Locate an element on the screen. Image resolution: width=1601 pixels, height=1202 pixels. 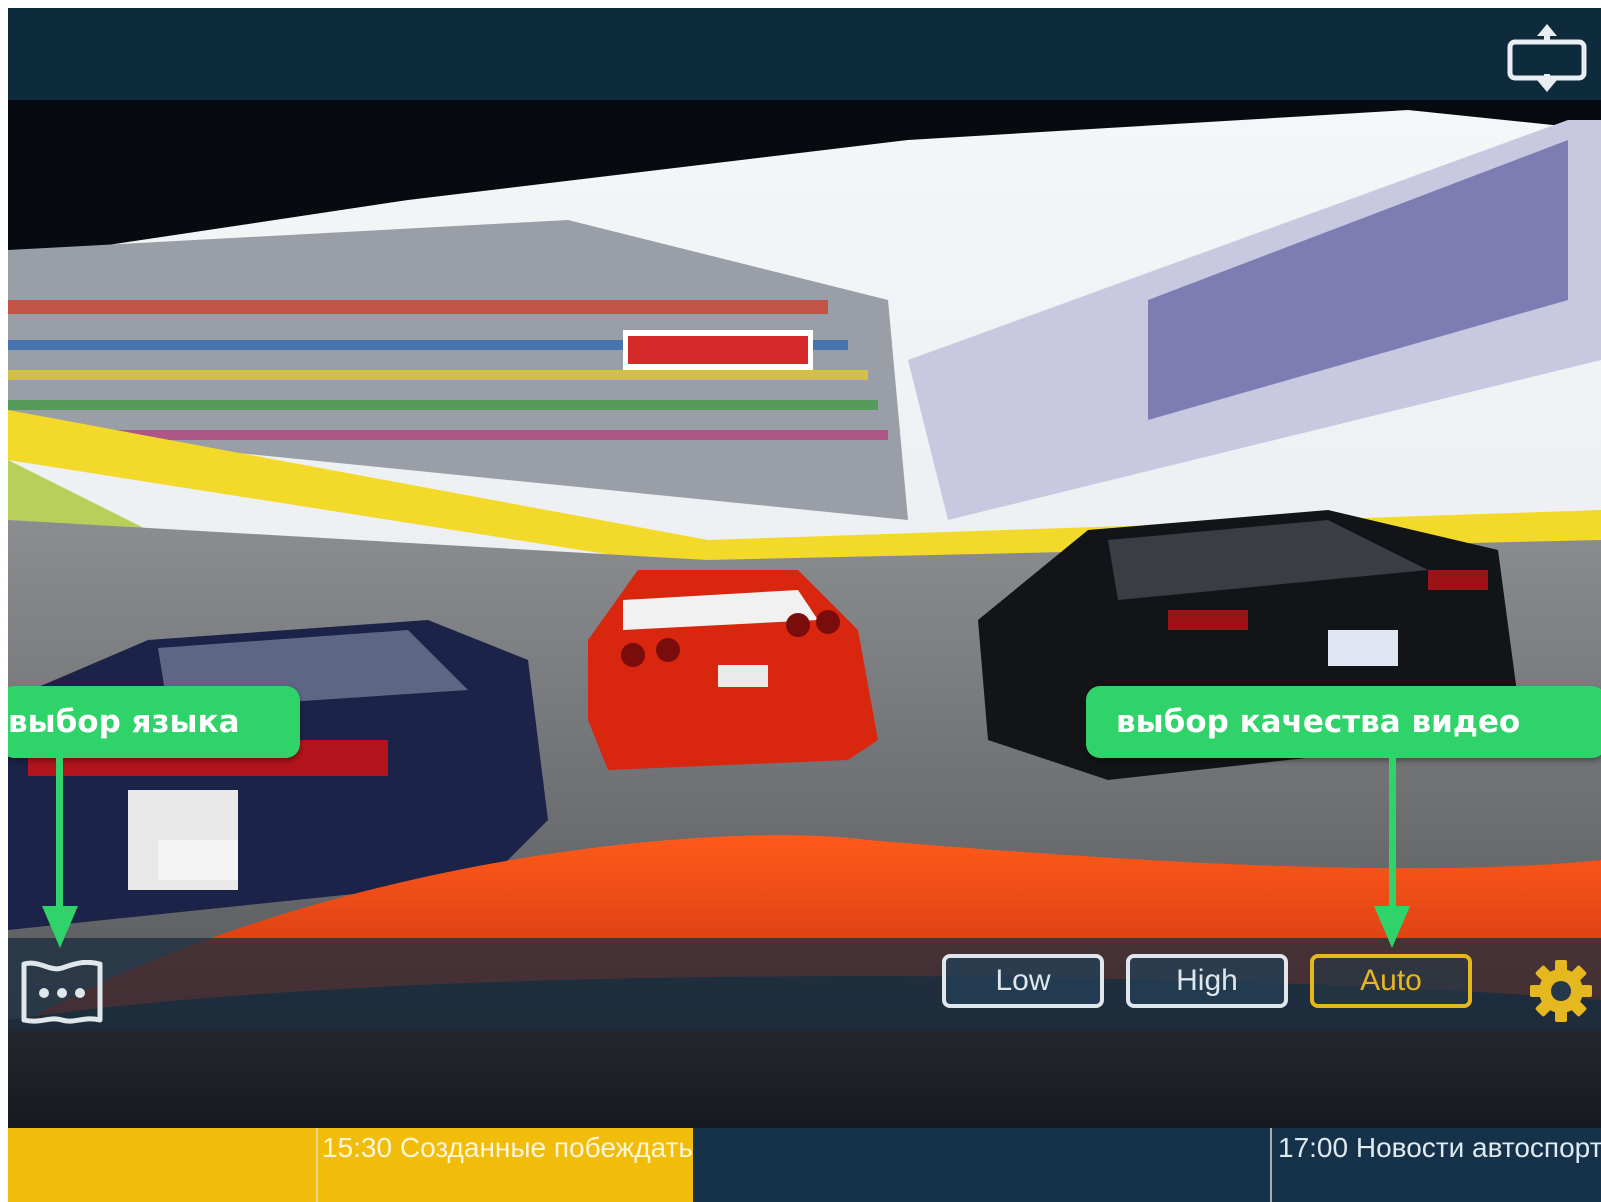
language-callout: выбор языка is located at coordinates (154, 722).